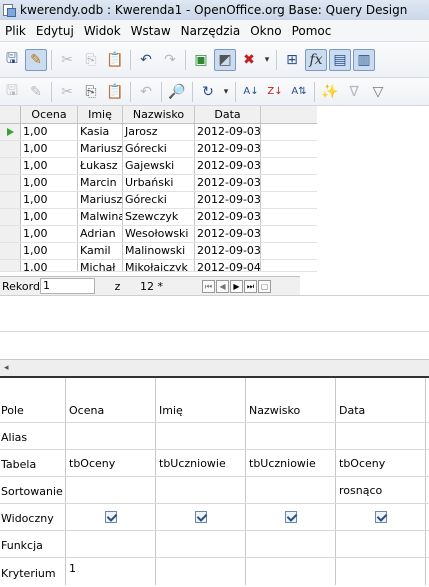 The height and width of the screenshot is (587, 429). I want to click on table-row: 1,00 Marcin Urbański 2012-09-03, so click(158, 183).